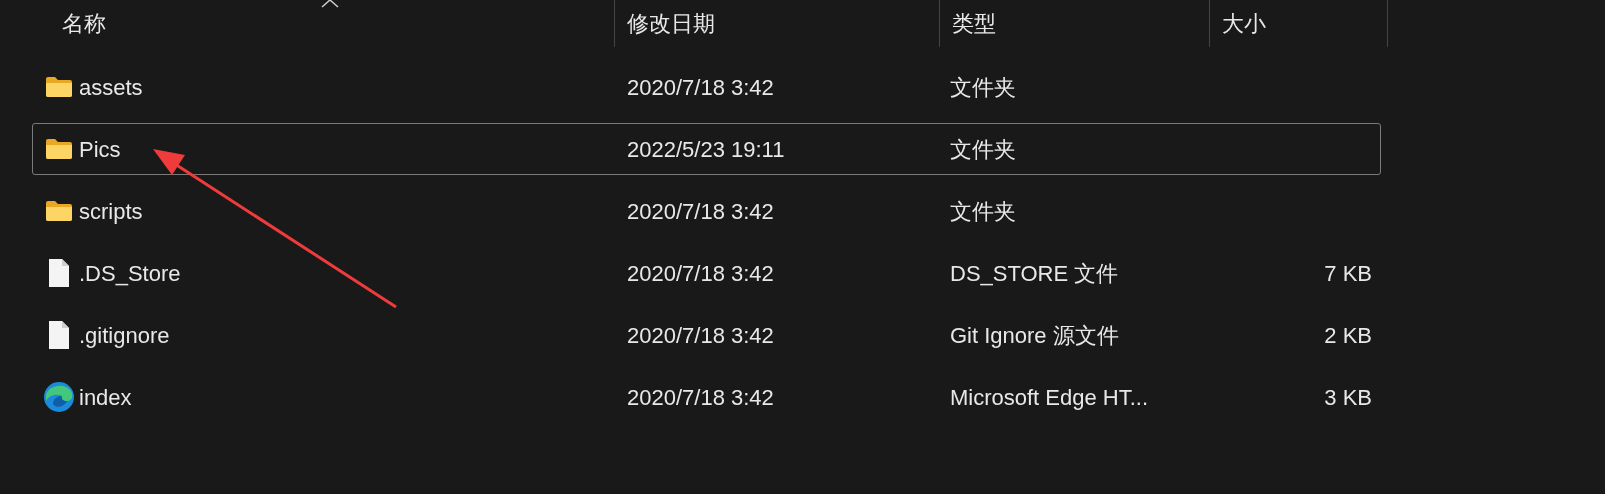 This screenshot has height=494, width=1605. Describe the element at coordinates (111, 87) in the screenshot. I see `file-name: assets` at that location.